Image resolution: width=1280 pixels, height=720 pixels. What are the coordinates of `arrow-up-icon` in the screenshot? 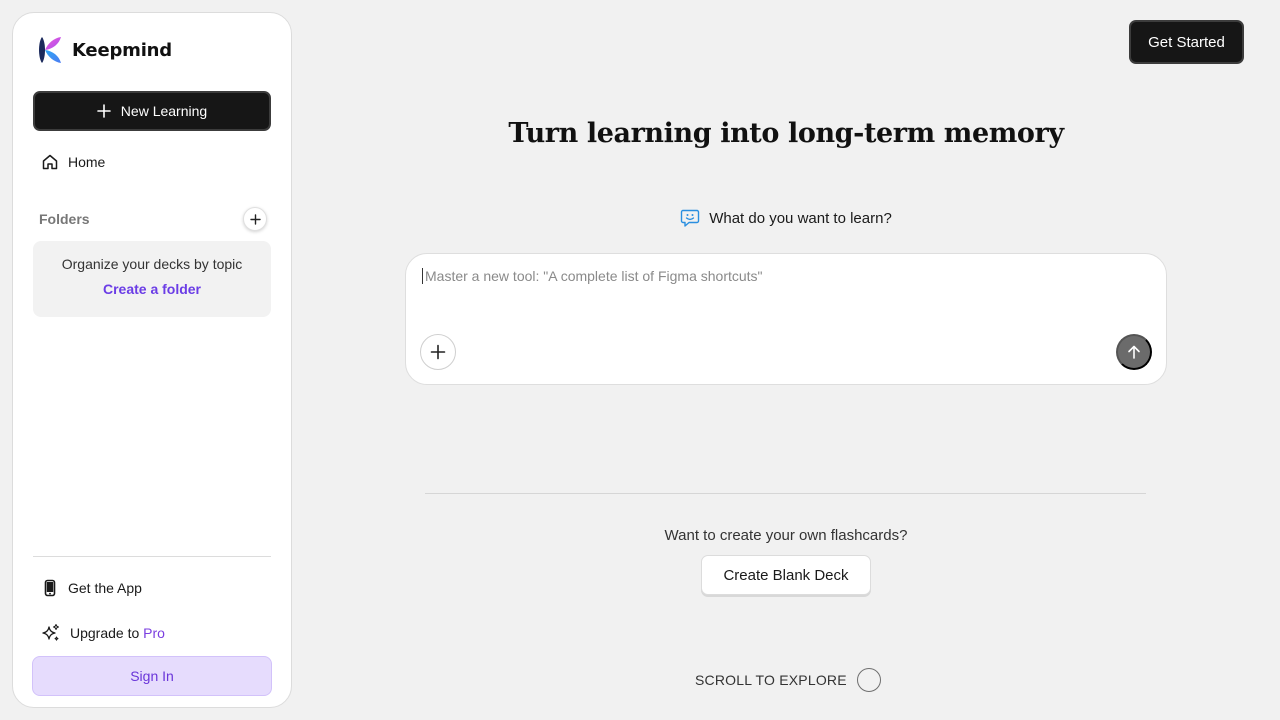 It's located at (1134, 352).